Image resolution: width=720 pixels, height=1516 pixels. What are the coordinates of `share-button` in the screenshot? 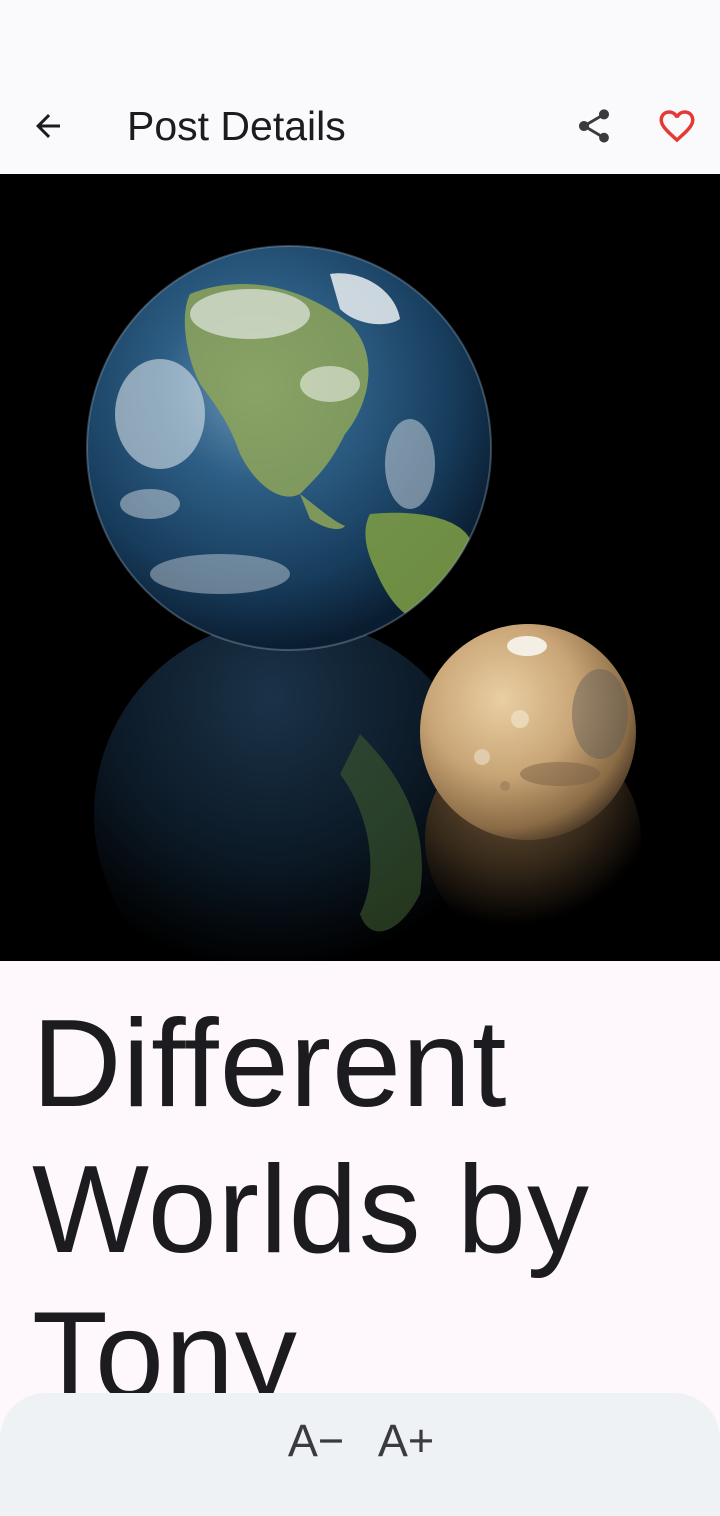 It's located at (594, 126).